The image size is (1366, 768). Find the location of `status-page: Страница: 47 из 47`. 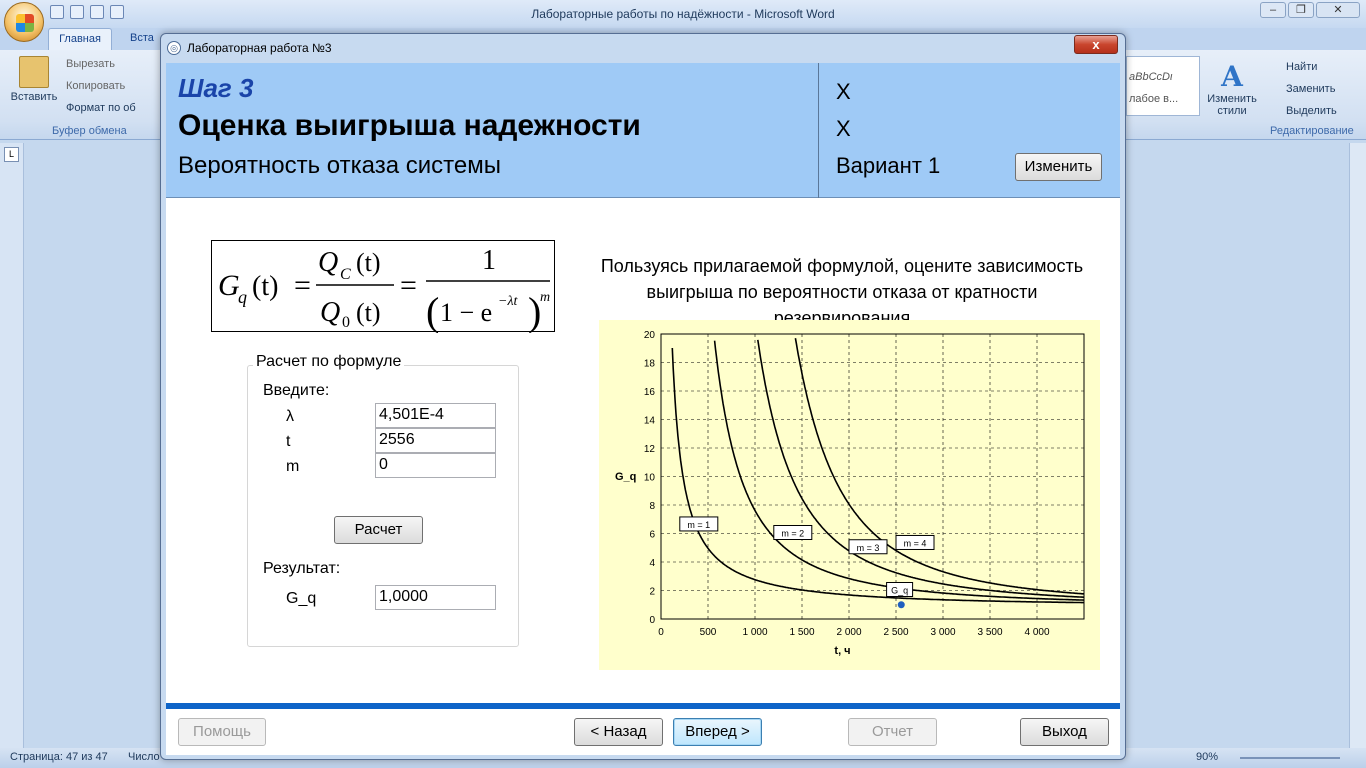

status-page: Страница: 47 из 47 is located at coordinates (59, 757).